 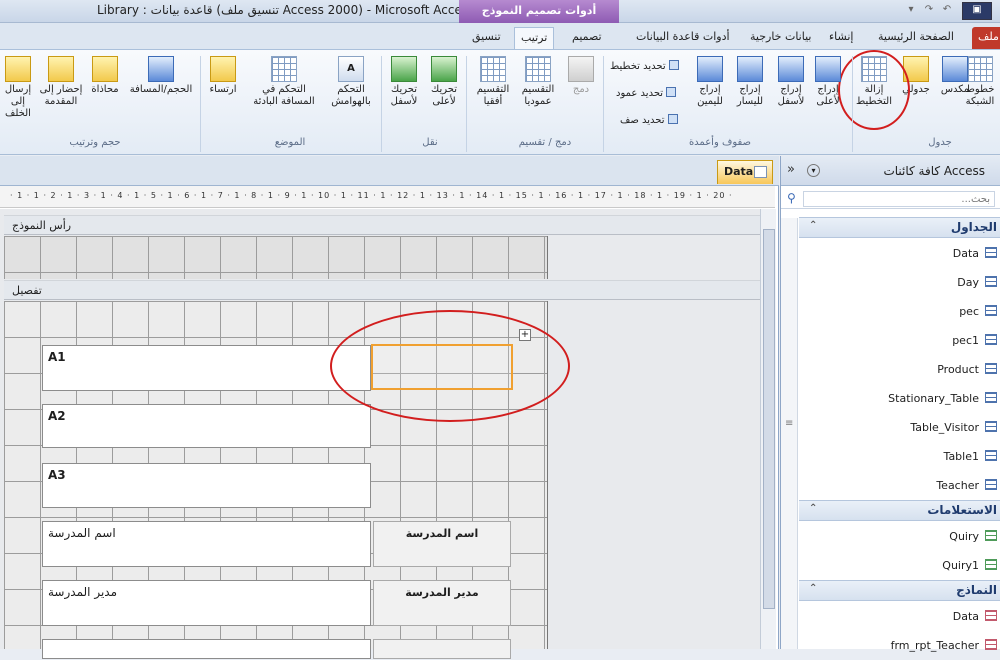 I want to click on insert-right-label: إدراج لليمين, so click(x=710, y=95).